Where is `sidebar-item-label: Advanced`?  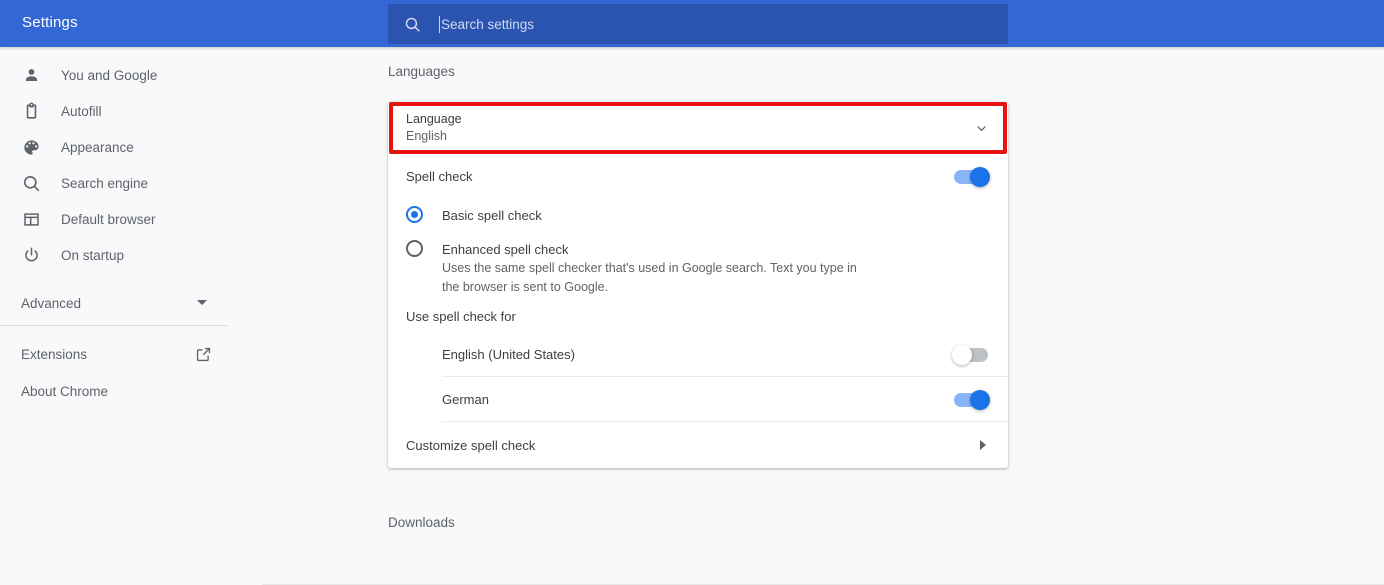
sidebar-item-label: Advanced is located at coordinates (51, 303).